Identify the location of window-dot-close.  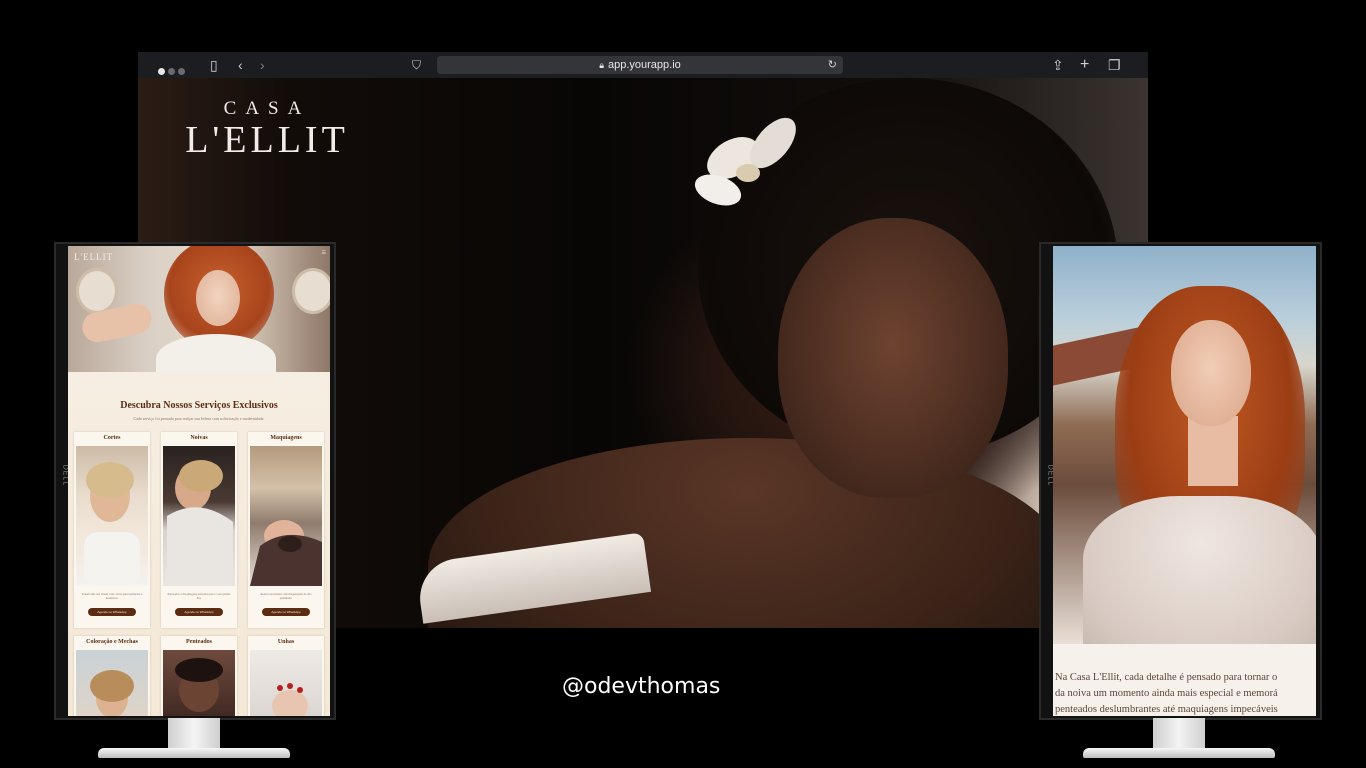
(161, 71).